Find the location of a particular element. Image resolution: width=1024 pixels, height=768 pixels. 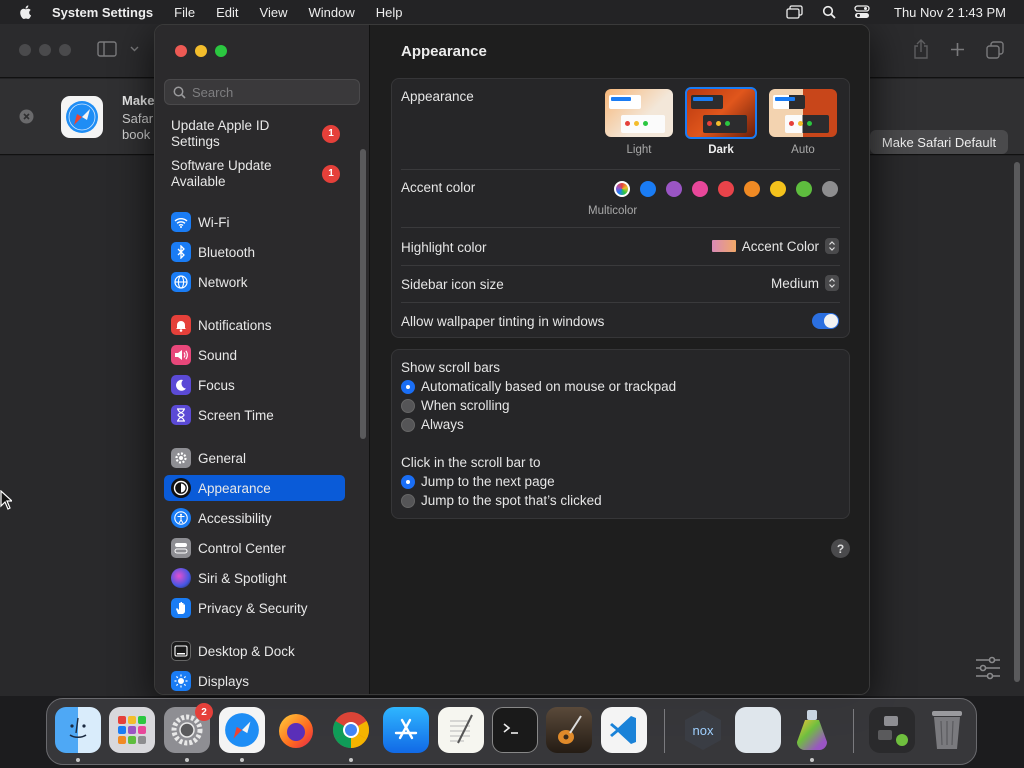

bluetooth-icon is located at coordinates (181, 252).